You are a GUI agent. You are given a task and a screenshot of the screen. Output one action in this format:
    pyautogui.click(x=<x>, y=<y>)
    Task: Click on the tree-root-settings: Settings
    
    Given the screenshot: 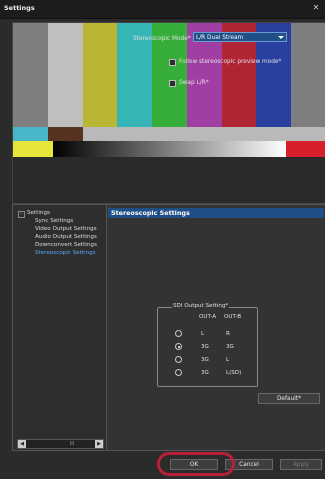 What is the action you would take?
    pyautogui.click(x=38, y=213)
    